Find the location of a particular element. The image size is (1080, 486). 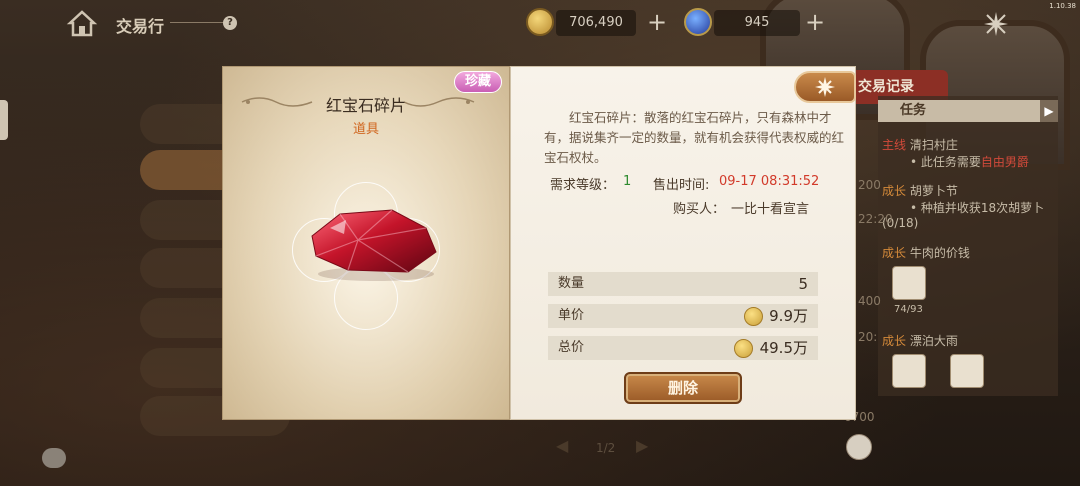

task-detail: 此任务需要 is located at coordinates (950, 162).